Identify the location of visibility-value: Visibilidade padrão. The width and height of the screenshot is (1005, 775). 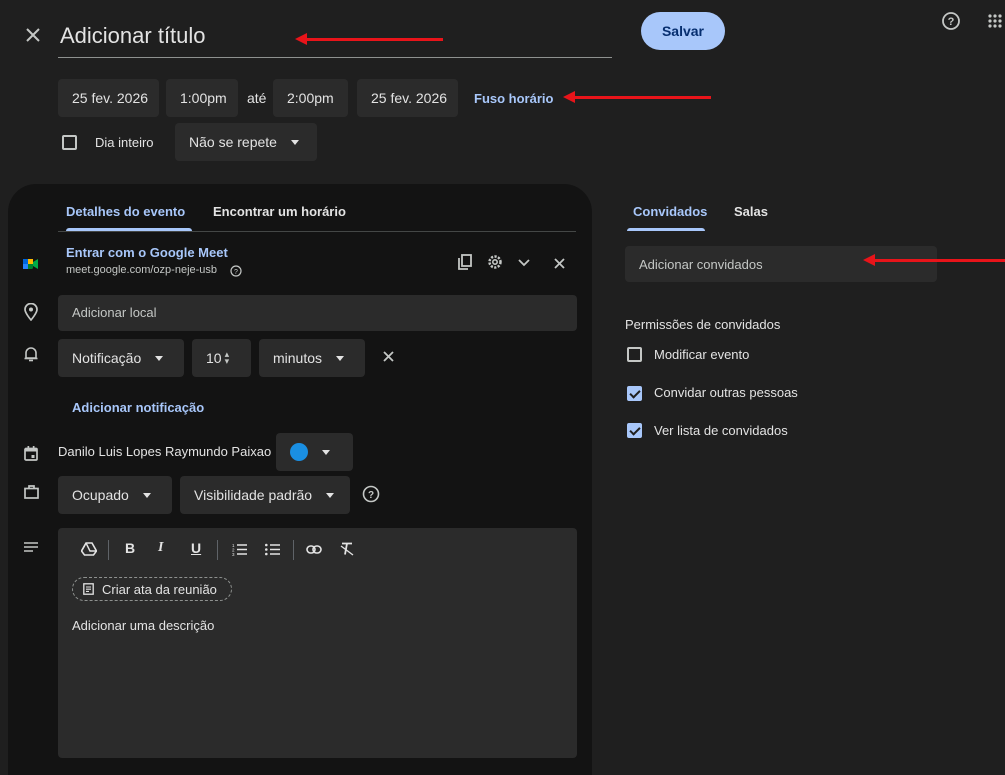
(253, 495).